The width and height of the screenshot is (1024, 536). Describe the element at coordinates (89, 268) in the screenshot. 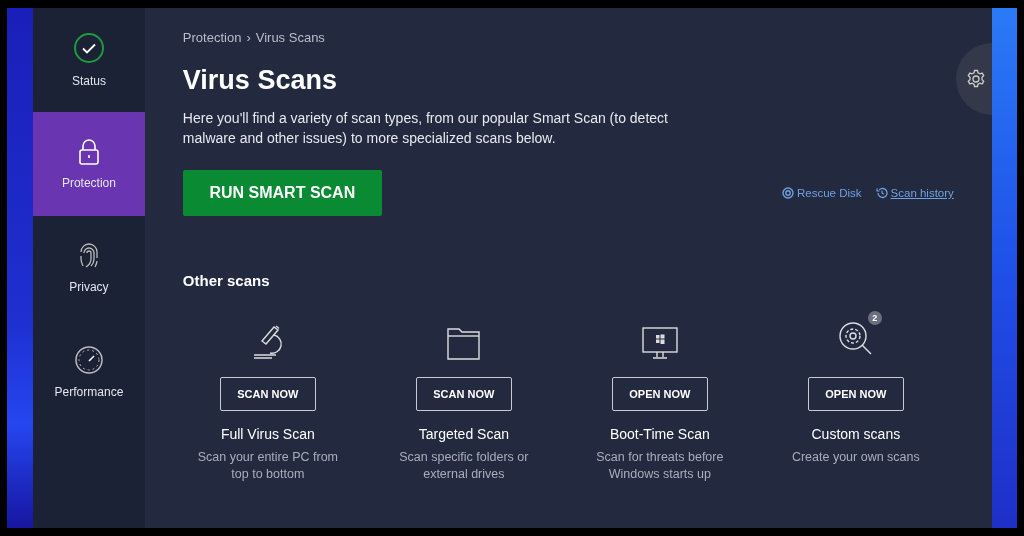

I see `sidebar-item: Privacy` at that location.